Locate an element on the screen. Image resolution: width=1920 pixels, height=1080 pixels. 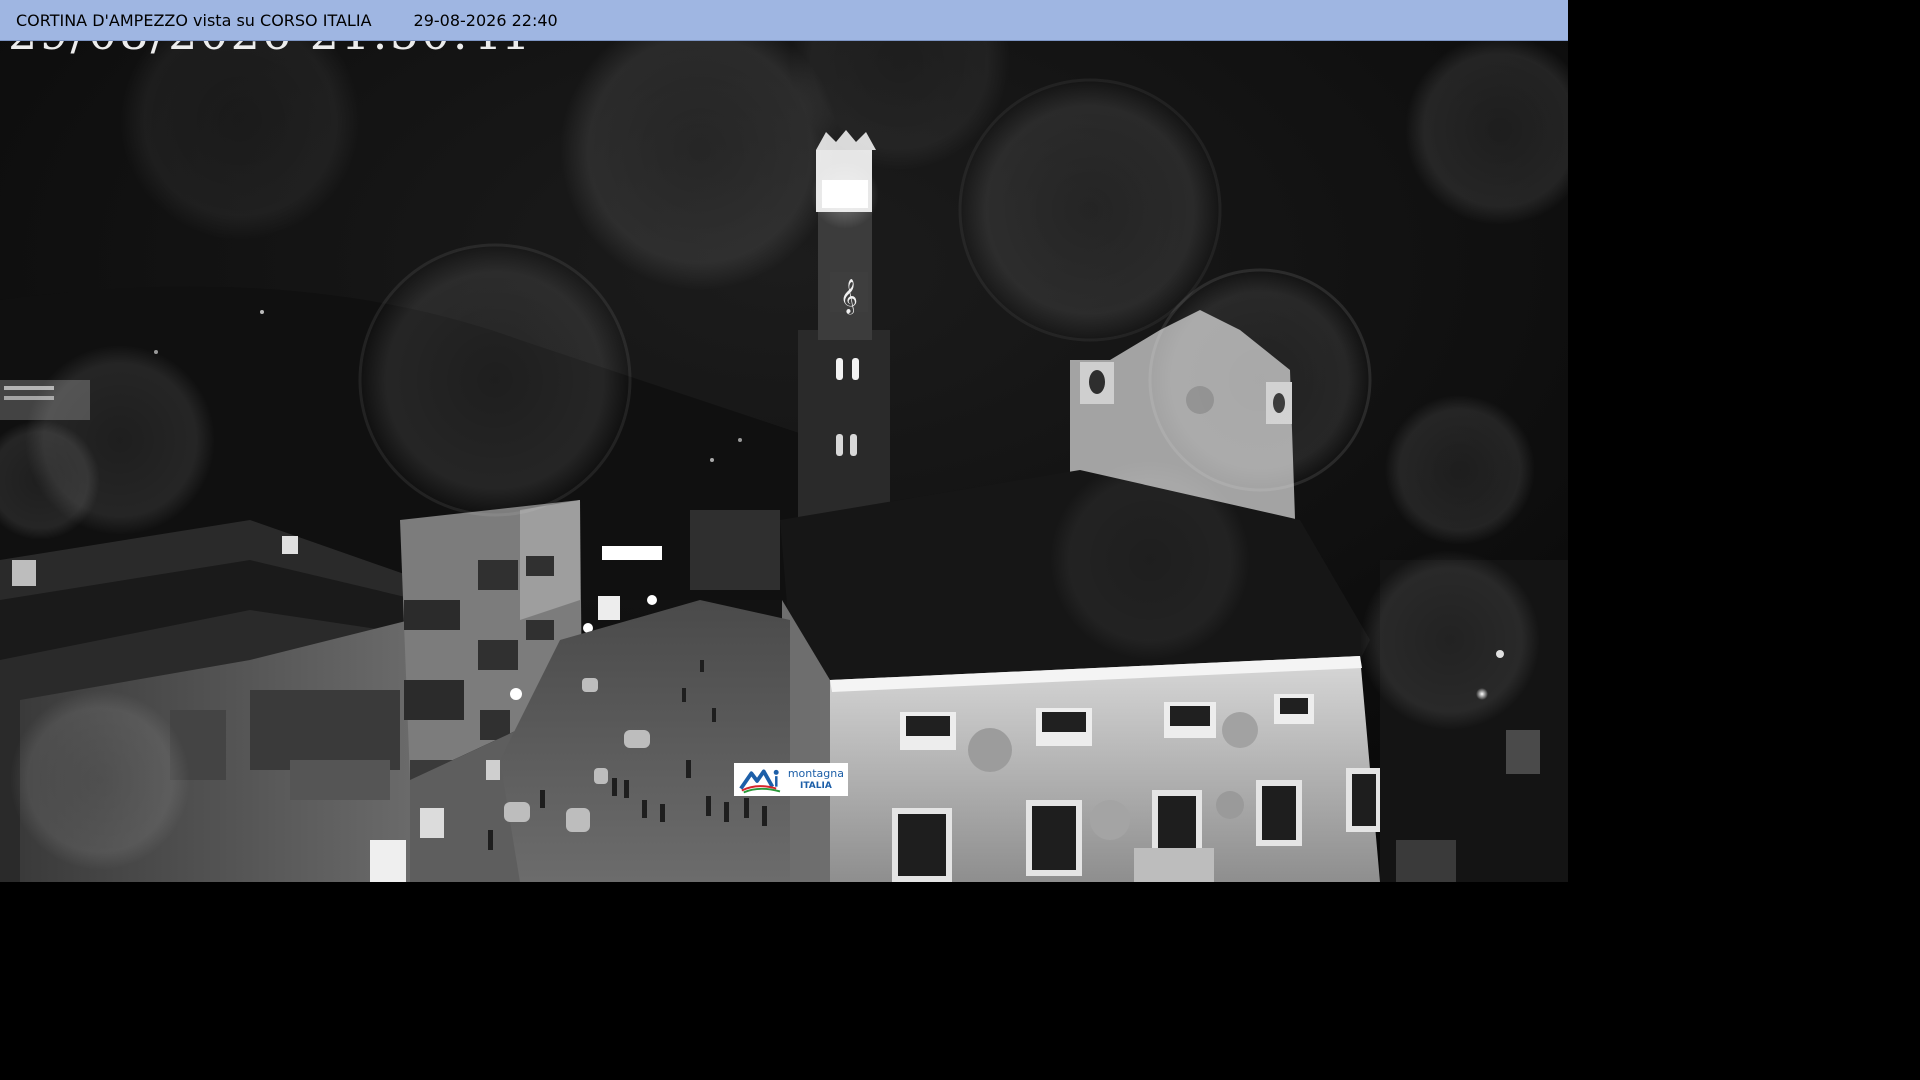
logo-text: montagna ITALIA is located at coordinates (815, 779).